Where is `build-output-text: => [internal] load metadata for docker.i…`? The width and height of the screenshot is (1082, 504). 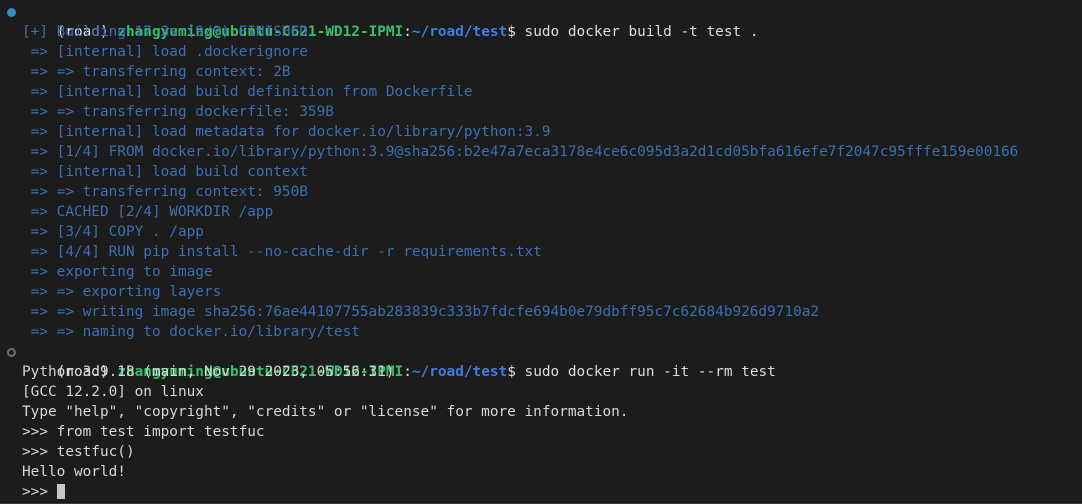 build-output-text: => [internal] load metadata for docker.i… is located at coordinates (286, 132).